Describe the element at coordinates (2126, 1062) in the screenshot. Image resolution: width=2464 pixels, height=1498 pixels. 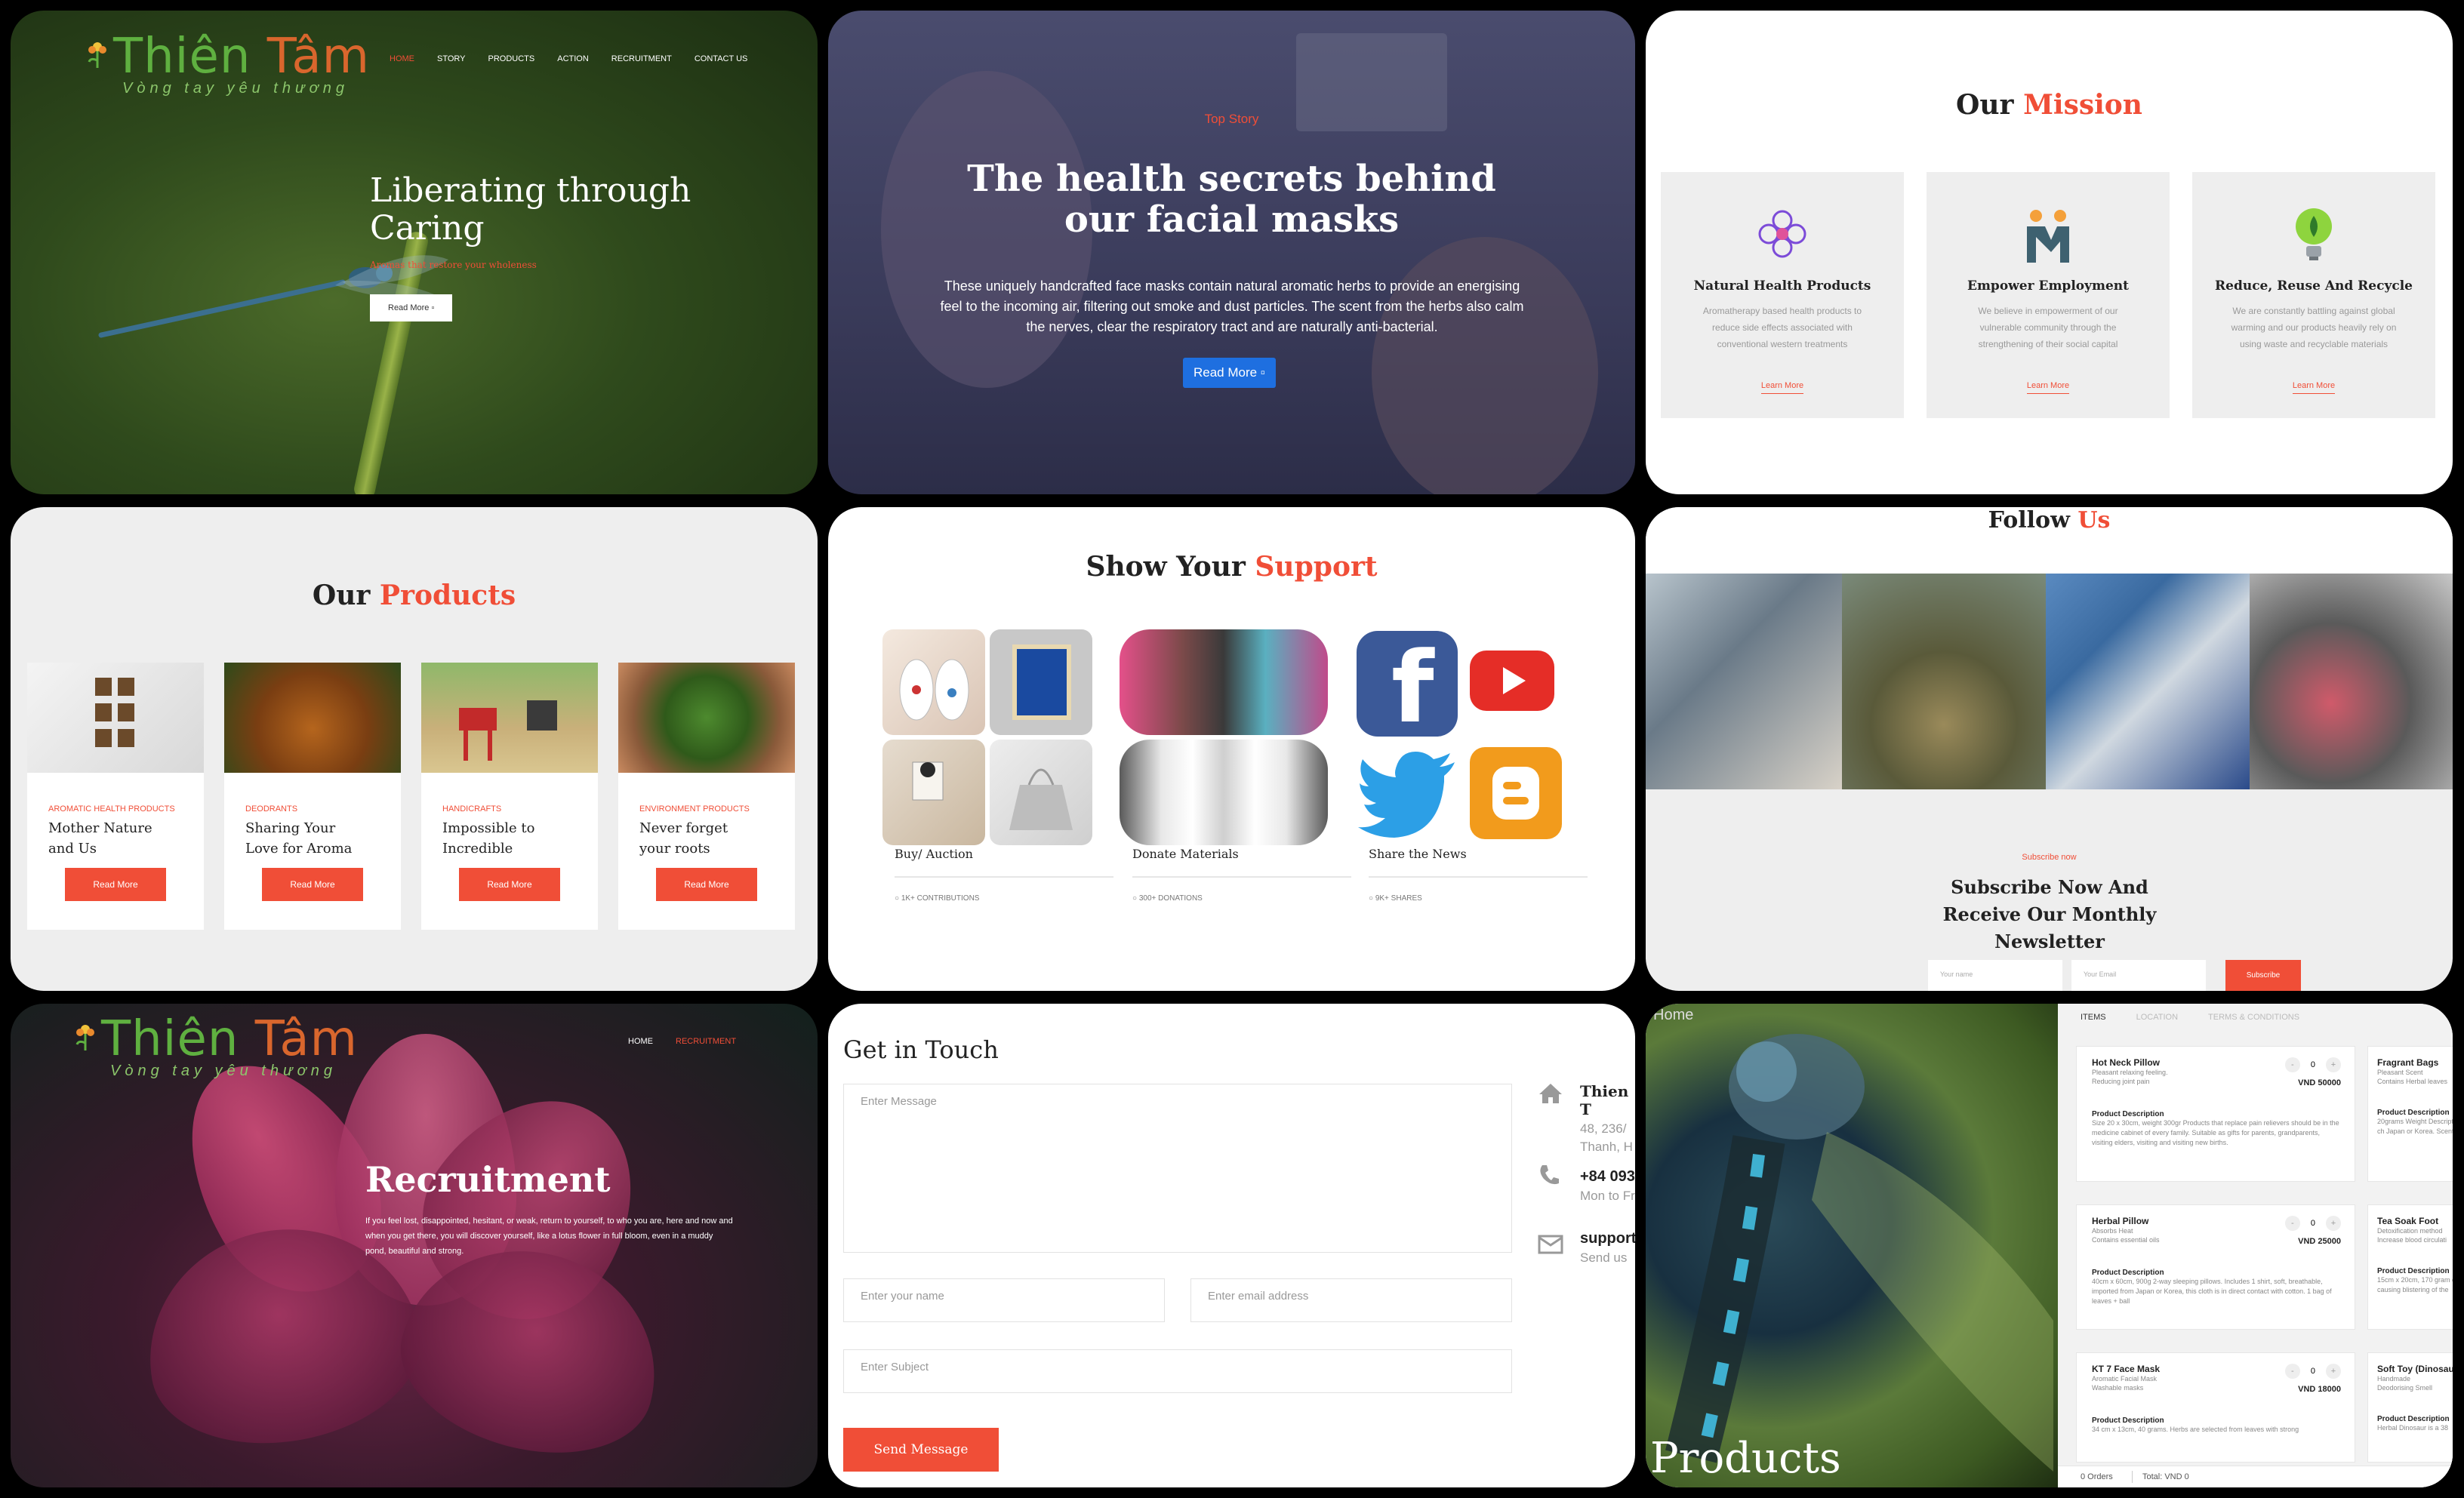
I see `item-name: Hot Neck Pillow` at that location.